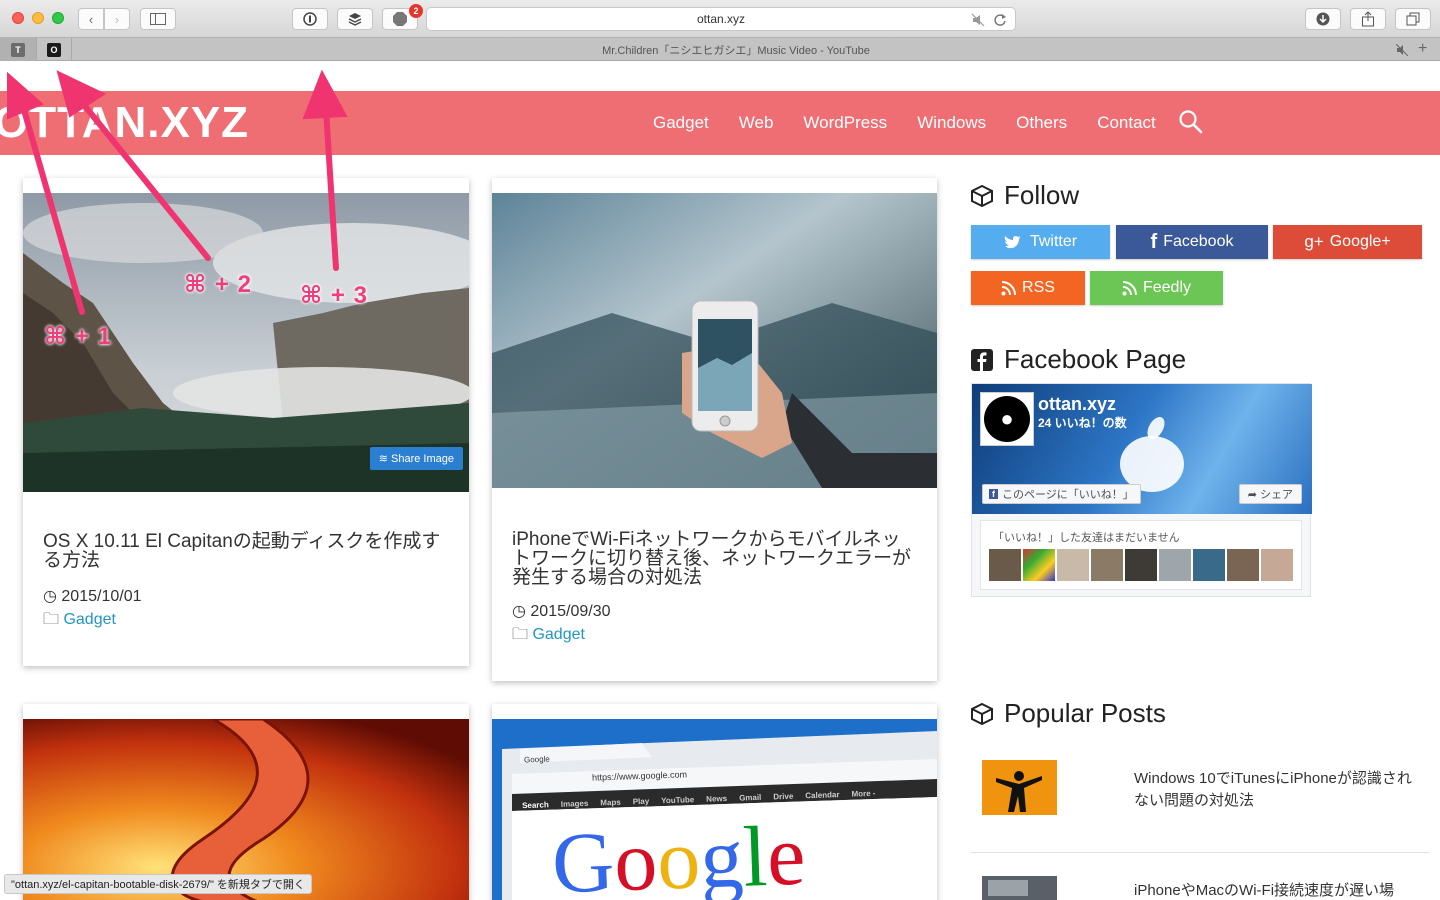 The width and height of the screenshot is (1440, 900). I want to click on layers-icon, so click(355, 19).